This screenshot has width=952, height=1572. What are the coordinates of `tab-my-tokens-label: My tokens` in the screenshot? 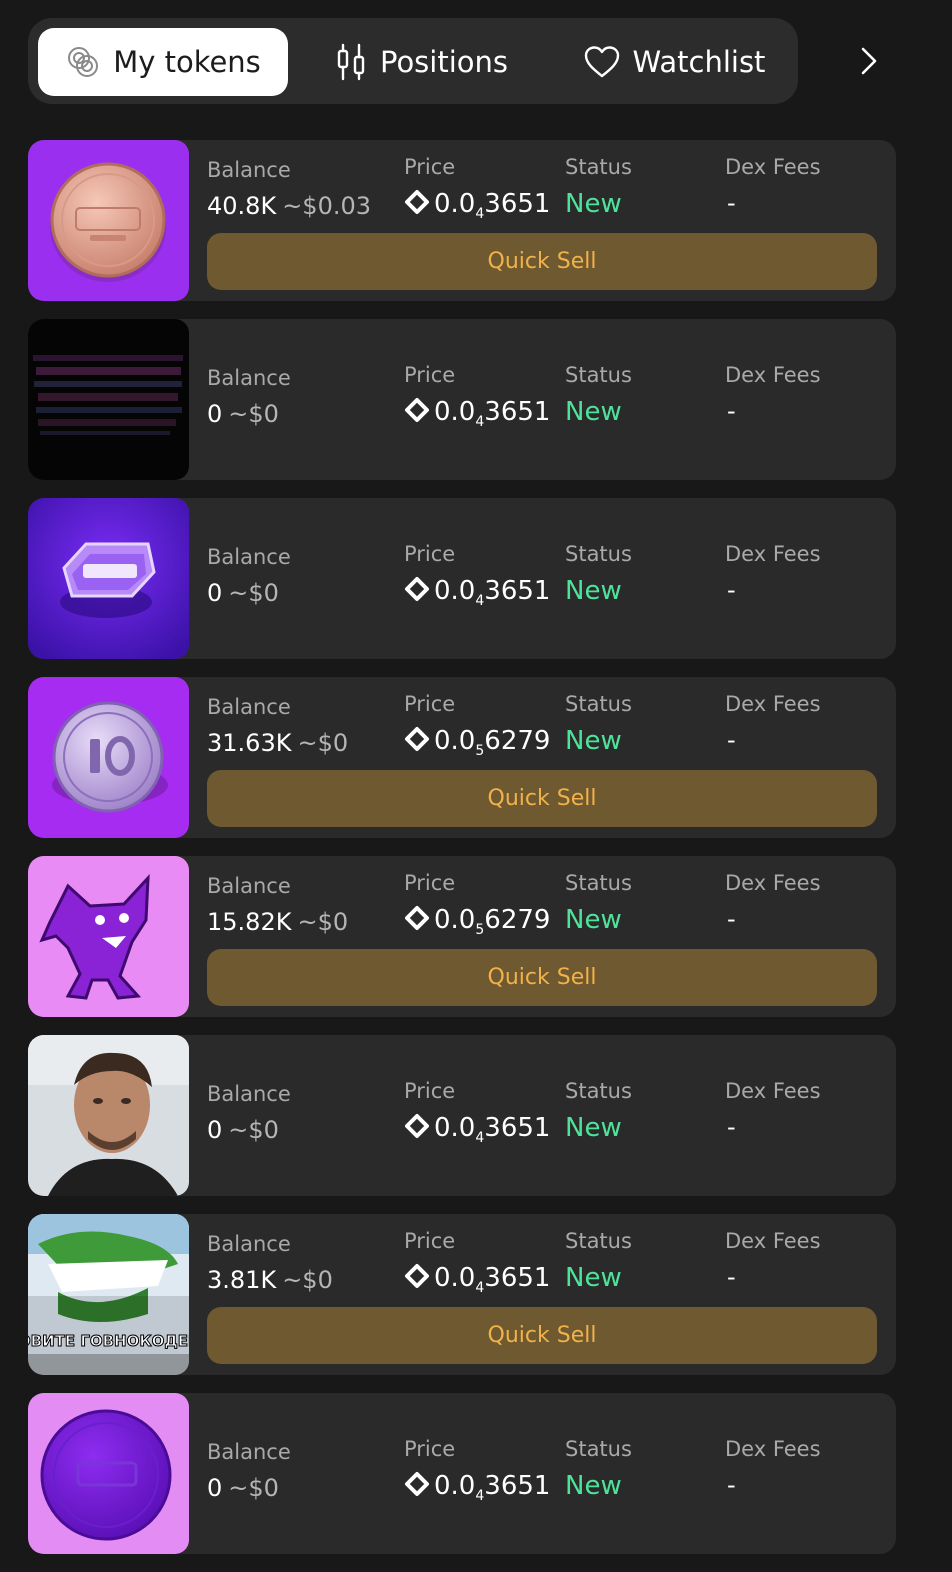 It's located at (187, 62).